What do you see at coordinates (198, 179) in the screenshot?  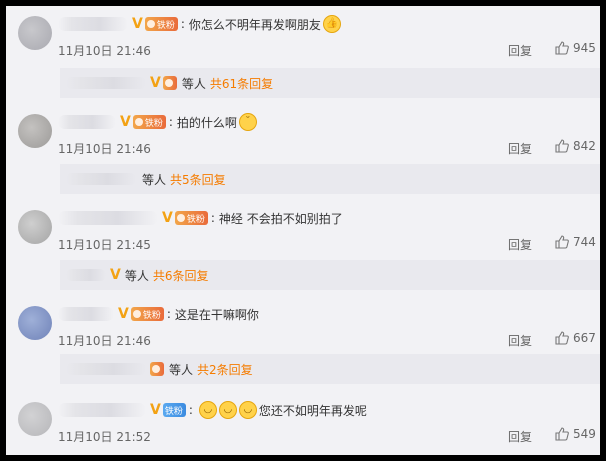 I see `reply-count-link: 共5条回复` at bounding box center [198, 179].